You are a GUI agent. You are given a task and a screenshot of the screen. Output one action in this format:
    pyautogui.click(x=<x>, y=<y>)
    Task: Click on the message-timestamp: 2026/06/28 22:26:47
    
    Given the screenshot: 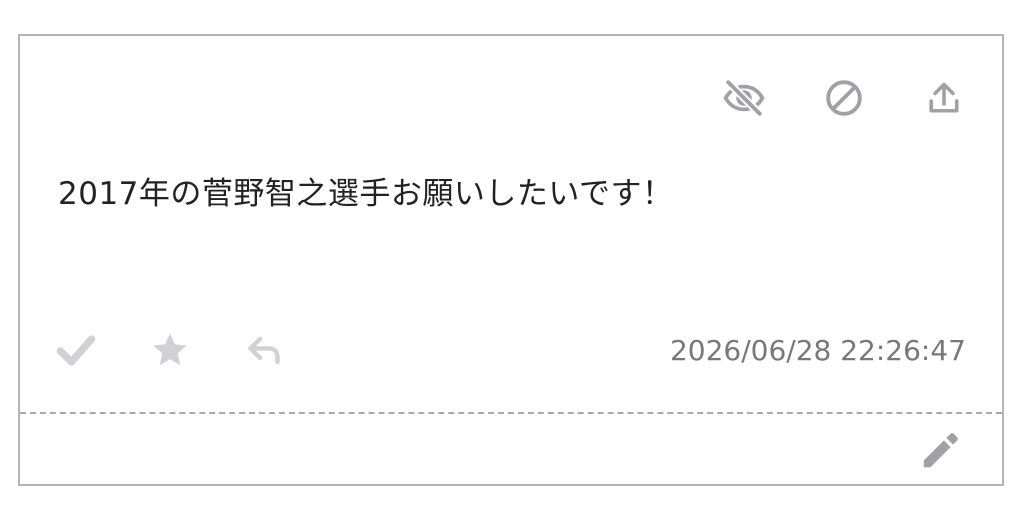 What is the action you would take?
    pyautogui.click(x=817, y=350)
    